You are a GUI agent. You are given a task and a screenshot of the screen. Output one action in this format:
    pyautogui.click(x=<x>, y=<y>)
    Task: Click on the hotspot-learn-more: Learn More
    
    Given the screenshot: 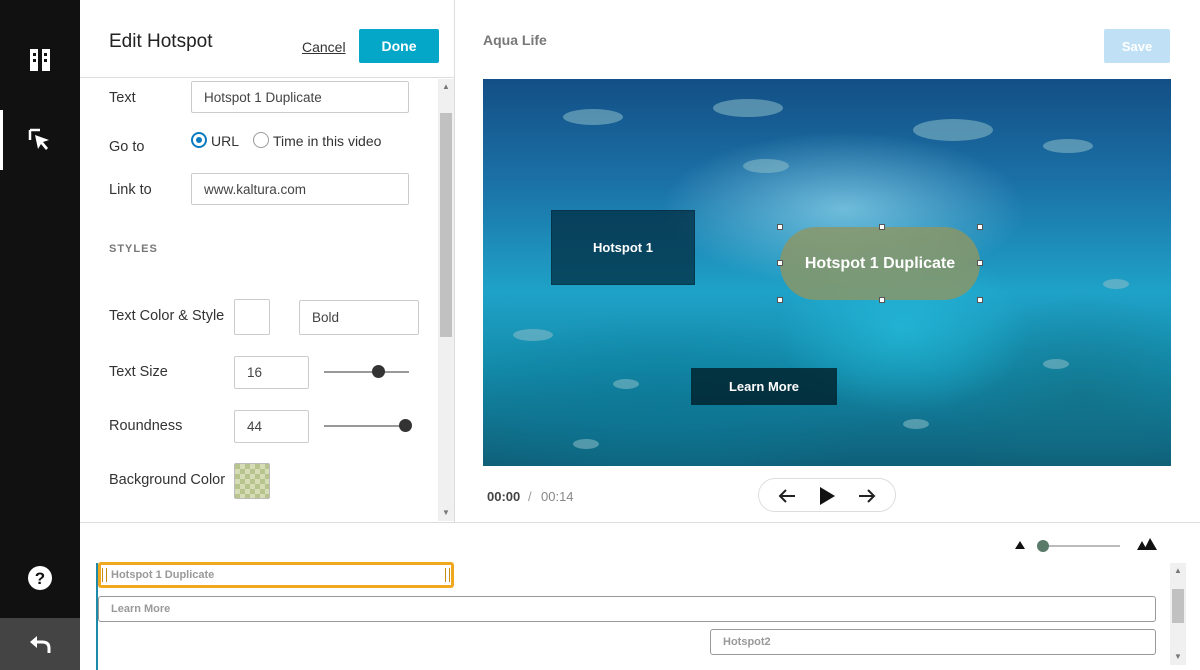 What is the action you would take?
    pyautogui.click(x=764, y=386)
    